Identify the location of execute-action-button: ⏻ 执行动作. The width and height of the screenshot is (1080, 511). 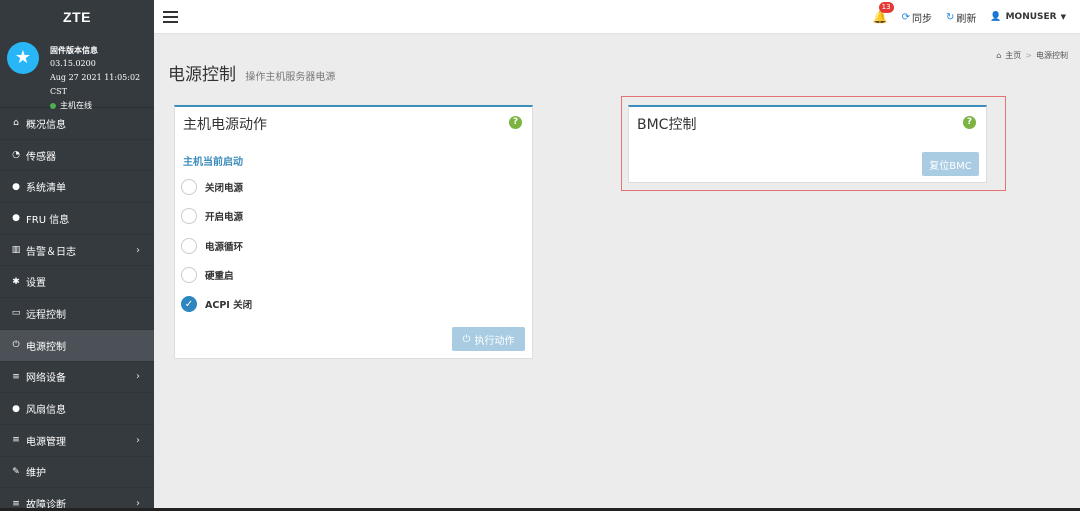
(488, 339).